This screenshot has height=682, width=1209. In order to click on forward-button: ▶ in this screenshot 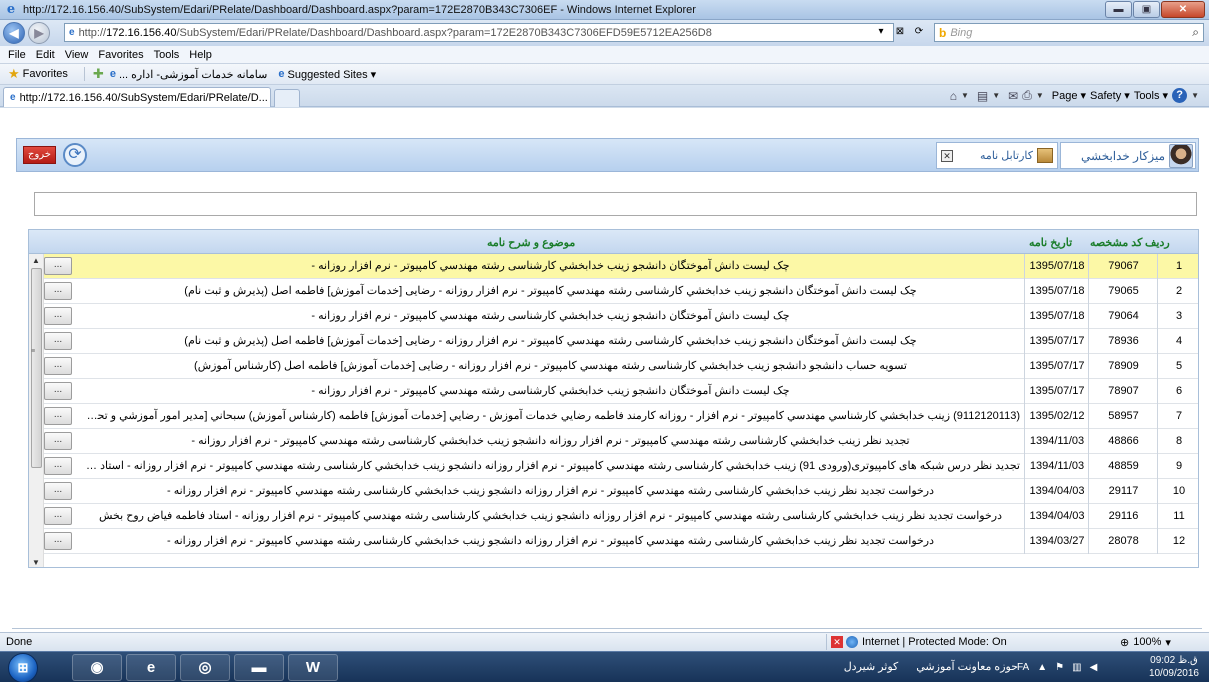, I will do `click(39, 33)`.